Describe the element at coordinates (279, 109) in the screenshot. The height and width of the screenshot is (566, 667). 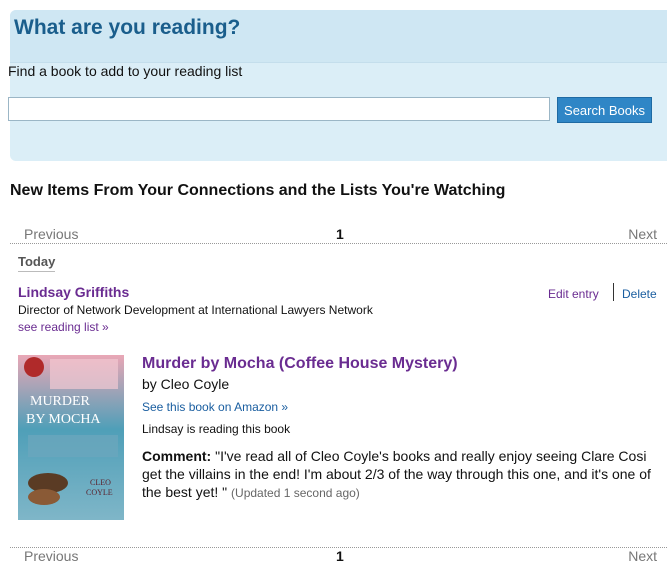
I see `book-search-input` at that location.